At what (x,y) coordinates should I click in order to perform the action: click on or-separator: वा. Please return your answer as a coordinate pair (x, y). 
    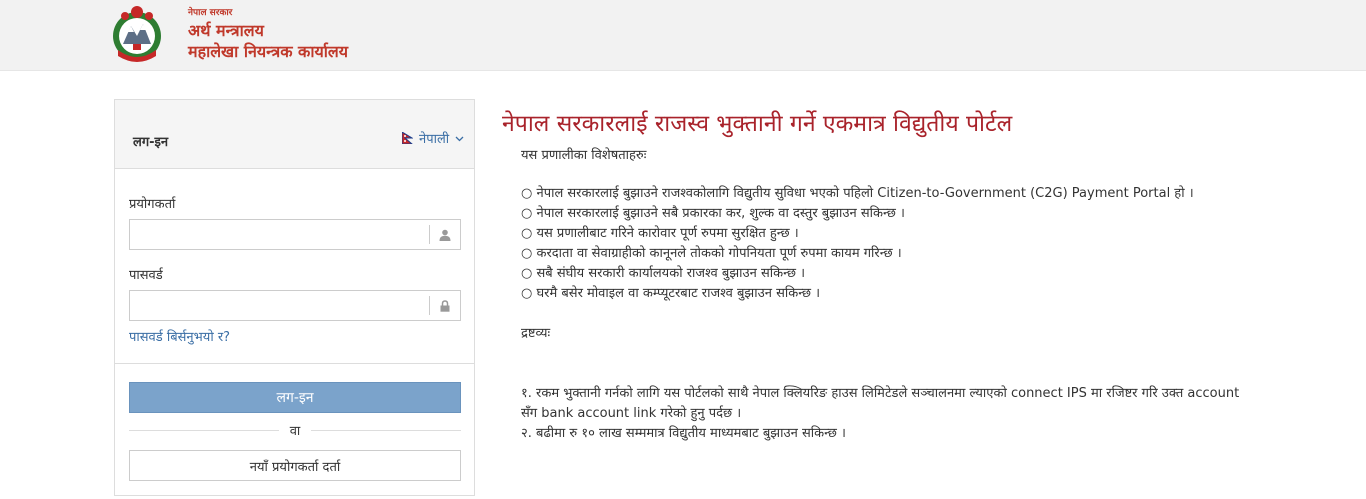
    Looking at the image, I should click on (295, 430).